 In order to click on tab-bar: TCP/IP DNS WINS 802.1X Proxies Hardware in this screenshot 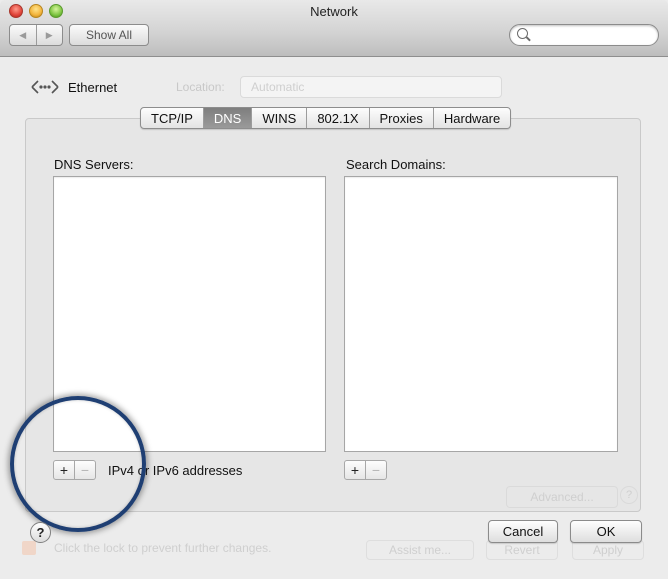, I will do `click(326, 118)`.